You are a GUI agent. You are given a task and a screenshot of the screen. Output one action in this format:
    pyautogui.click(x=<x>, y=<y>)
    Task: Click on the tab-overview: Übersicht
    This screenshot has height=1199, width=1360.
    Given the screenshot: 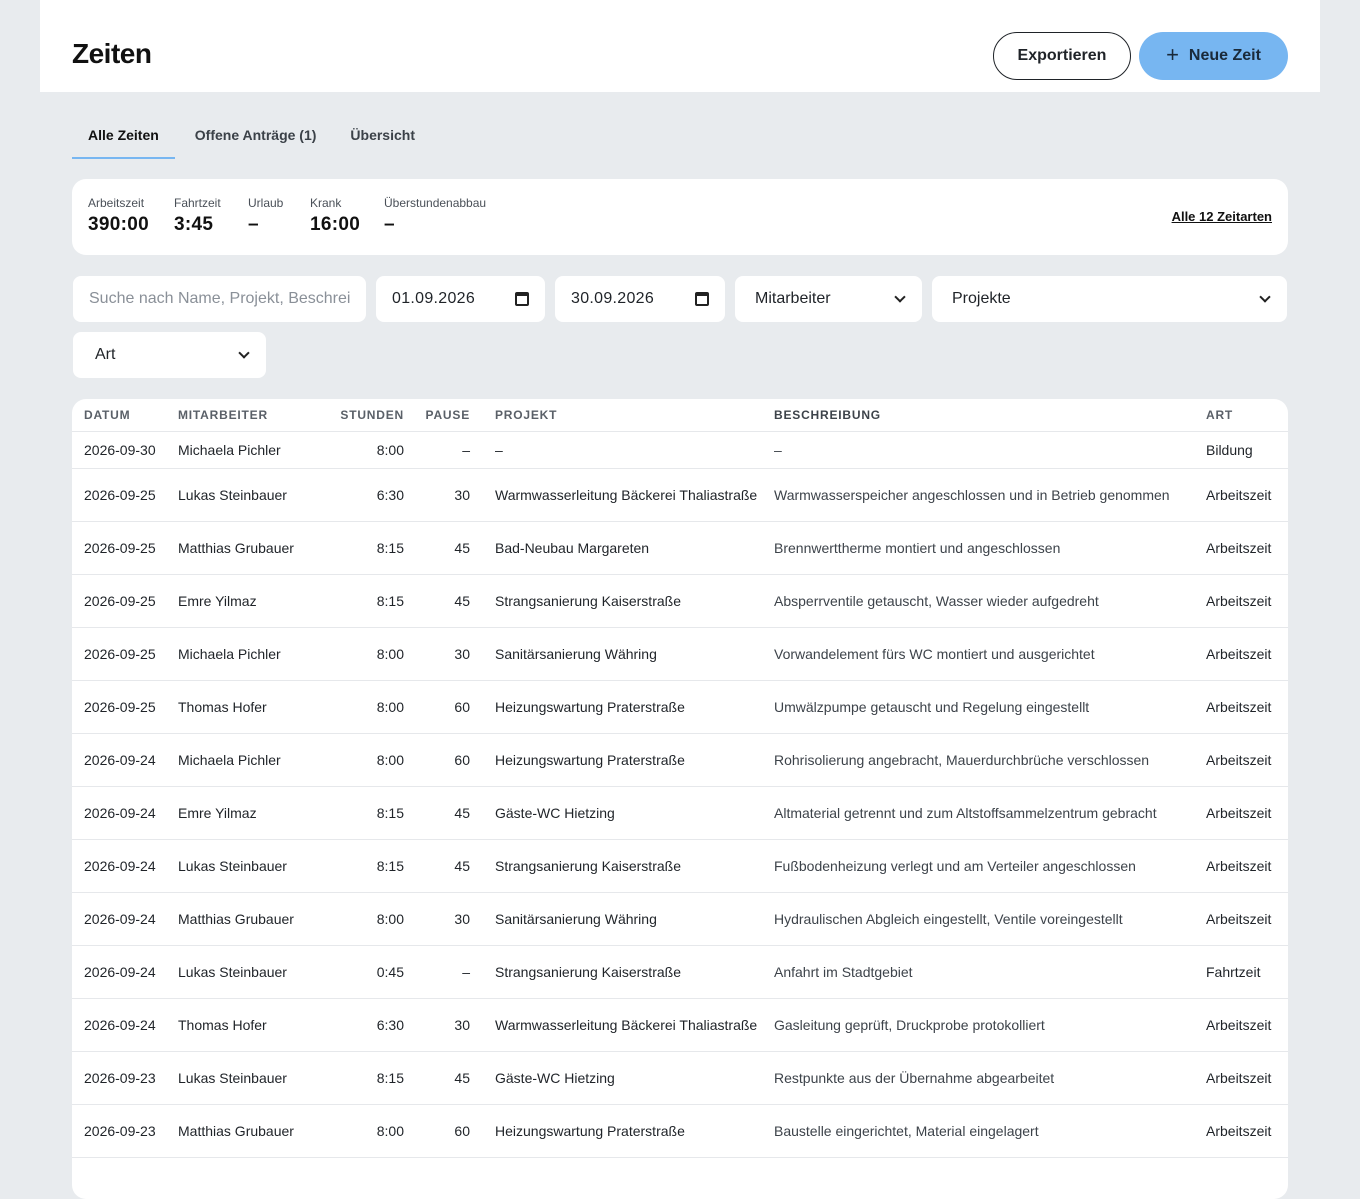 What is the action you would take?
    pyautogui.click(x=382, y=138)
    